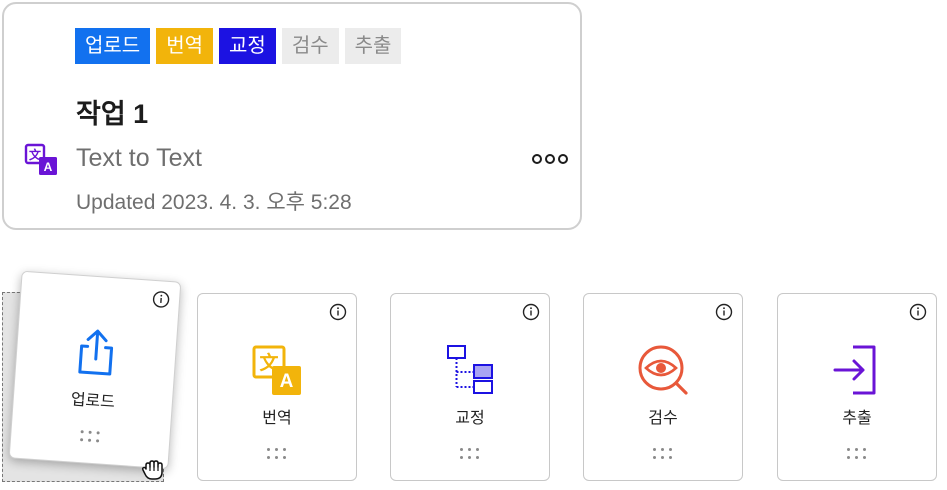 This screenshot has width=947, height=490. Describe the element at coordinates (247, 46) in the screenshot. I see `tag-proofread: 교정` at that location.